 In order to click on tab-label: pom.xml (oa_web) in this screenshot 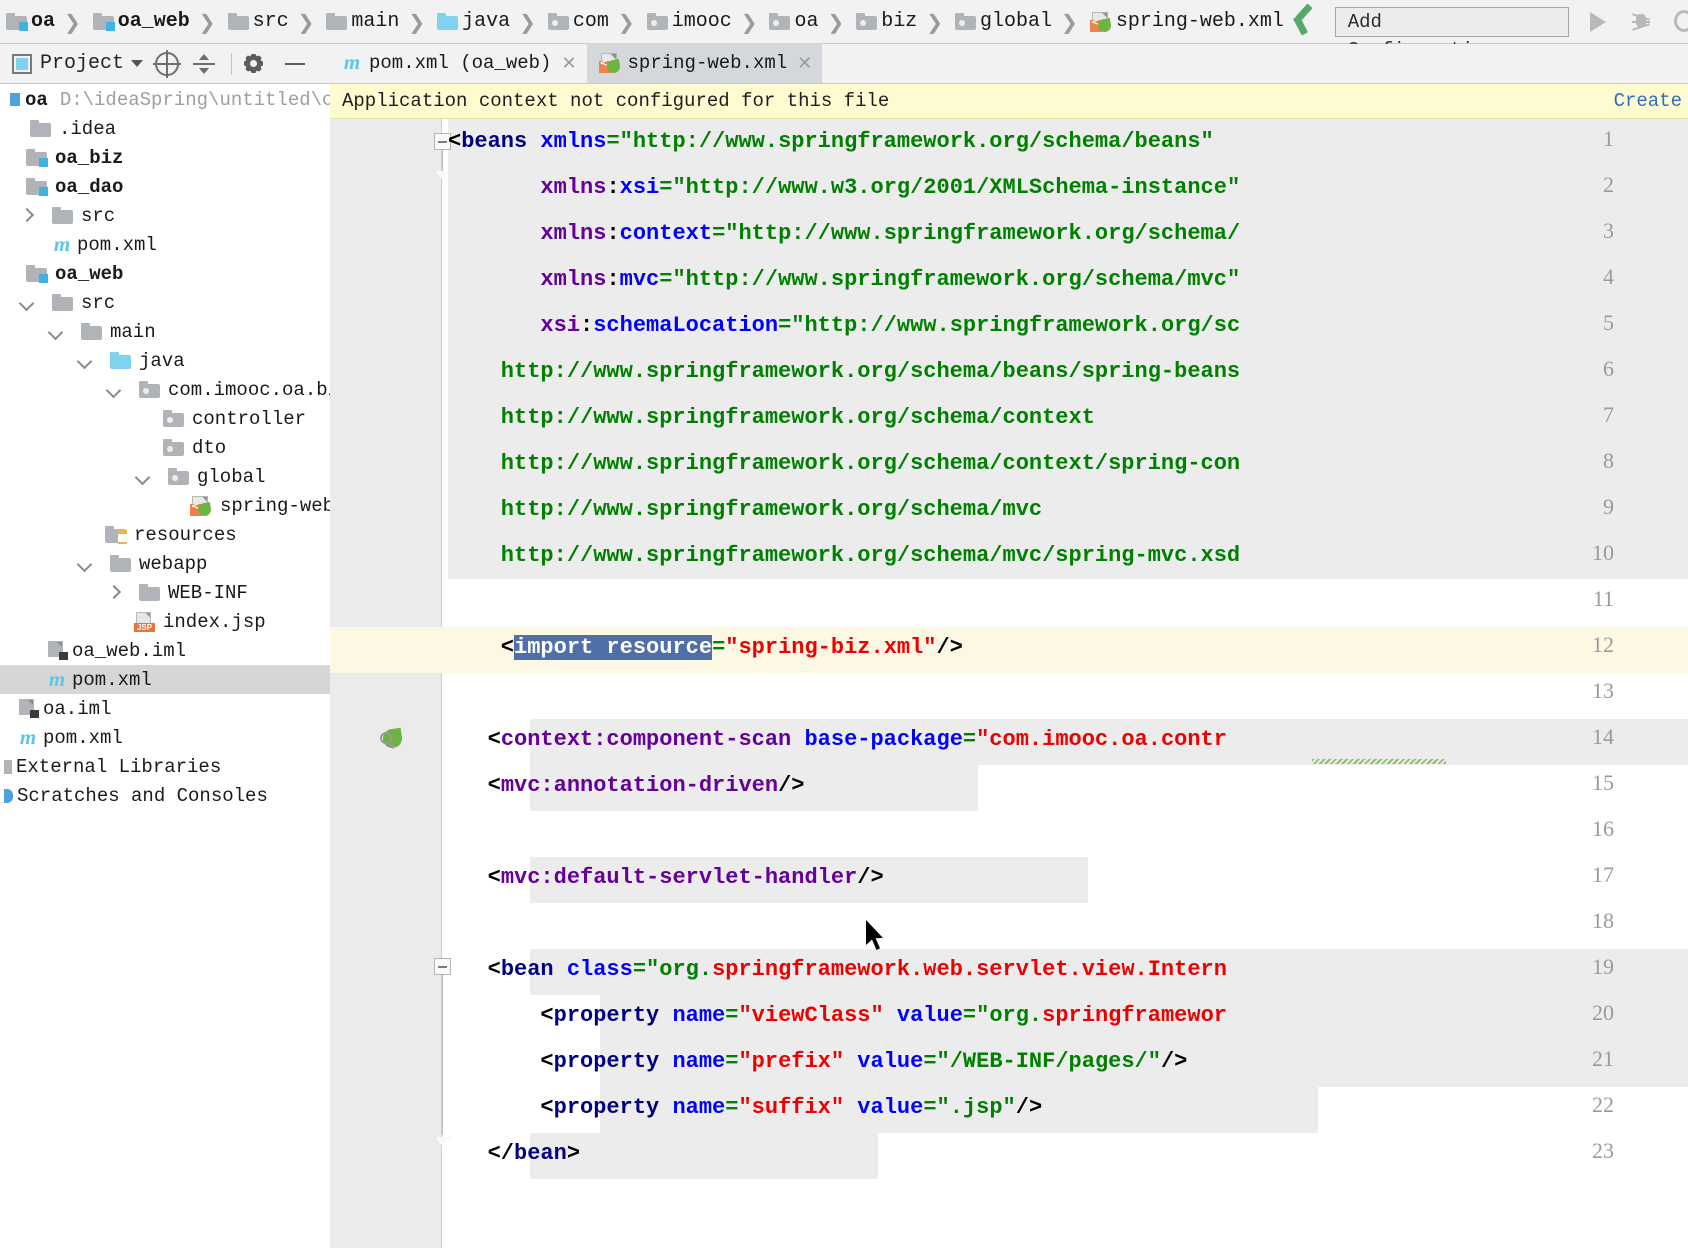, I will do `click(460, 63)`.